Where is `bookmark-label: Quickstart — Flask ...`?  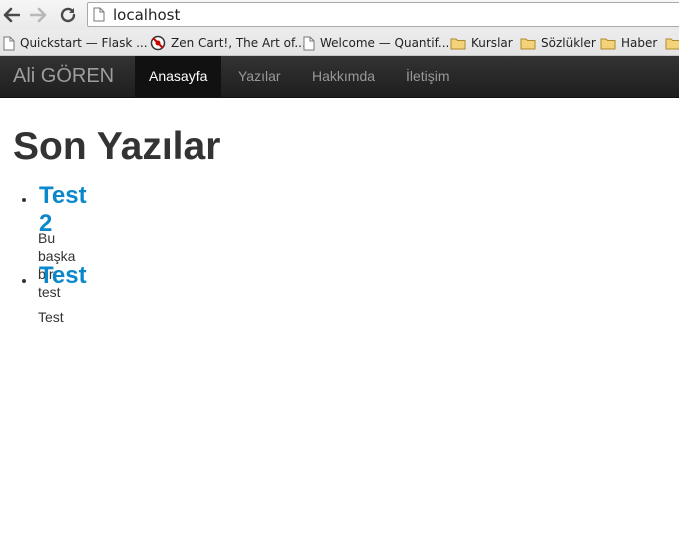
bookmark-label: Quickstart — Flask ... is located at coordinates (84, 43).